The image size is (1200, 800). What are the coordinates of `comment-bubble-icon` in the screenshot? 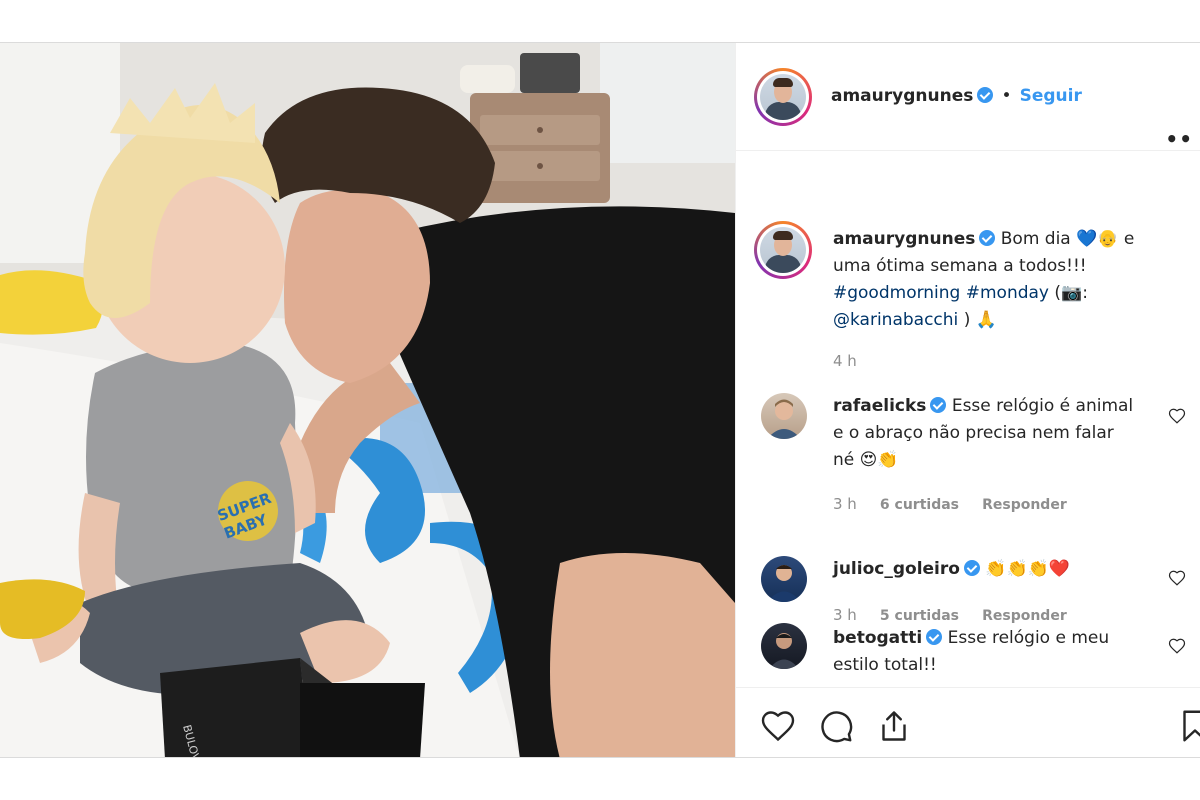 It's located at (836, 726).